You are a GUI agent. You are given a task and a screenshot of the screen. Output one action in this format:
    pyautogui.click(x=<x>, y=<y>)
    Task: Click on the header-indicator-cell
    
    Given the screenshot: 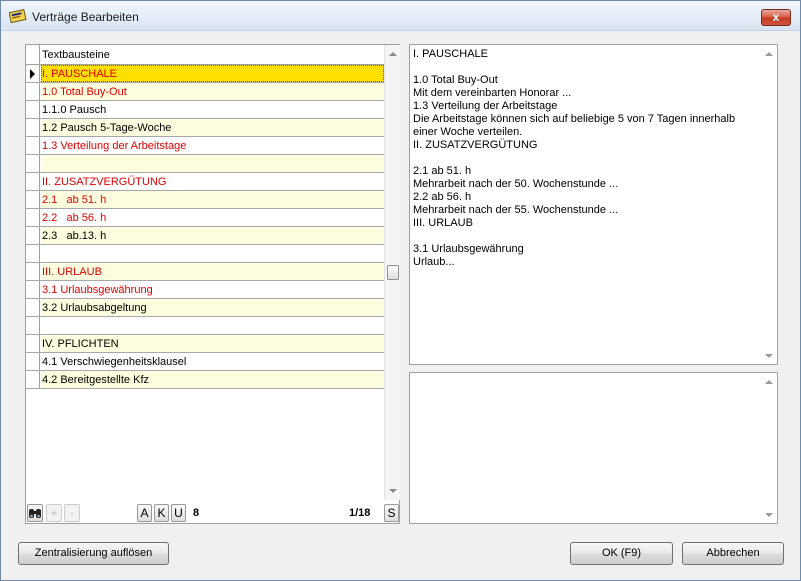 What is the action you would take?
    pyautogui.click(x=33, y=55)
    